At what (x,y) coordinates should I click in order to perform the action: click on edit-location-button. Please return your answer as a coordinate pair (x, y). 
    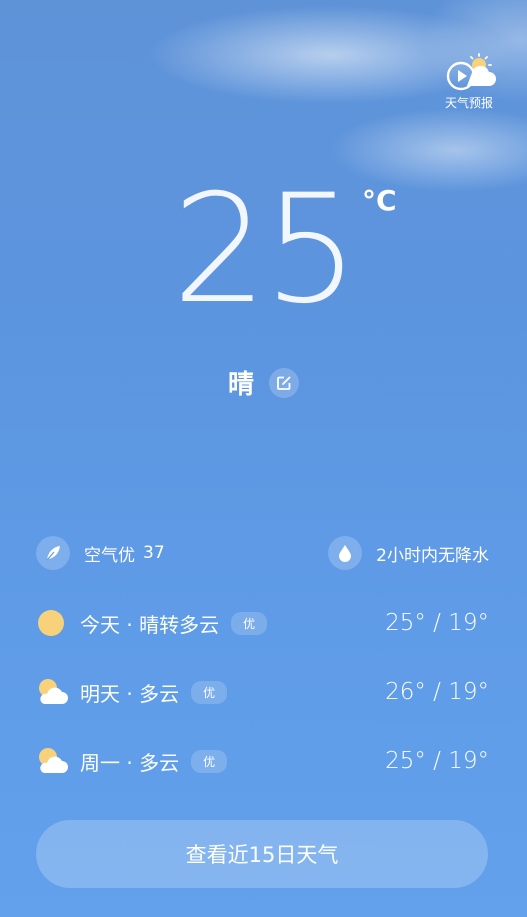
    Looking at the image, I should click on (284, 382).